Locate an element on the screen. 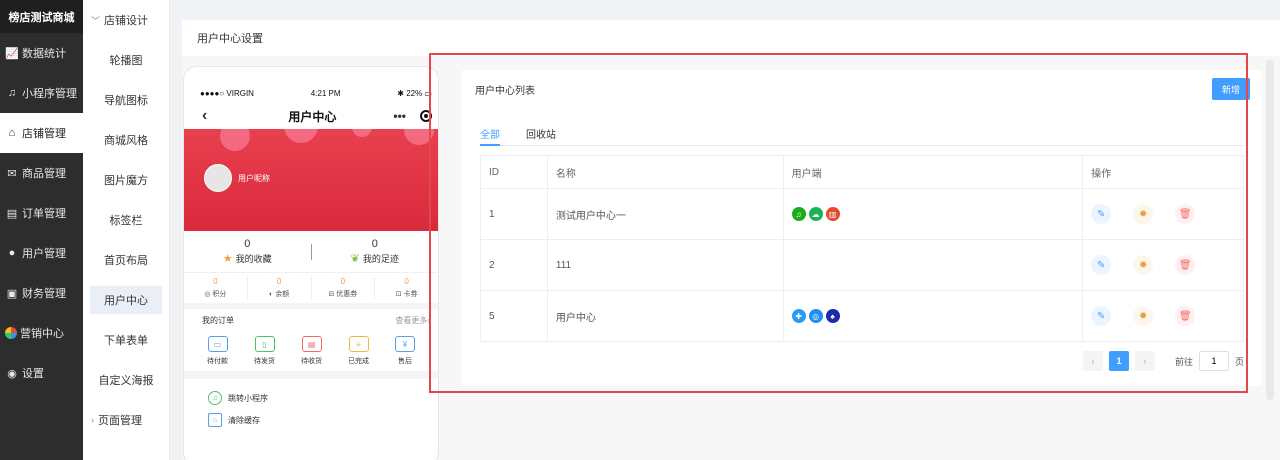 The width and height of the screenshot is (1280, 460). submenu-item-banner: 轮播图 is located at coordinates (126, 60).